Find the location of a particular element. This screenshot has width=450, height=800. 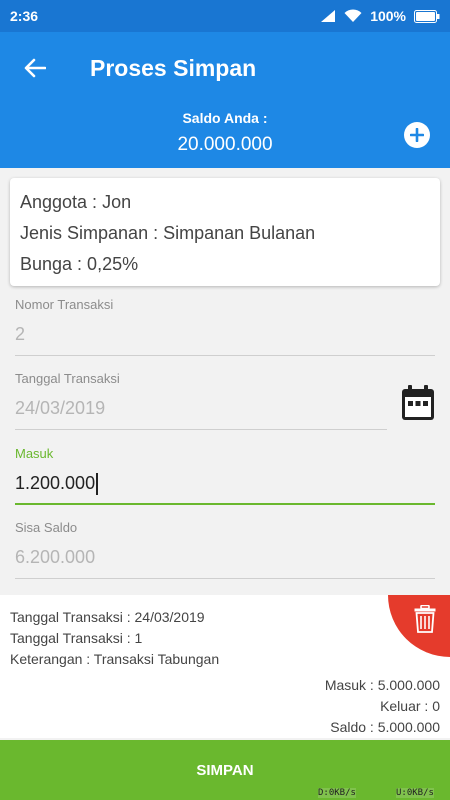

history-date: Tanggal Transaksi : 24/03/2019 is located at coordinates (107, 617).